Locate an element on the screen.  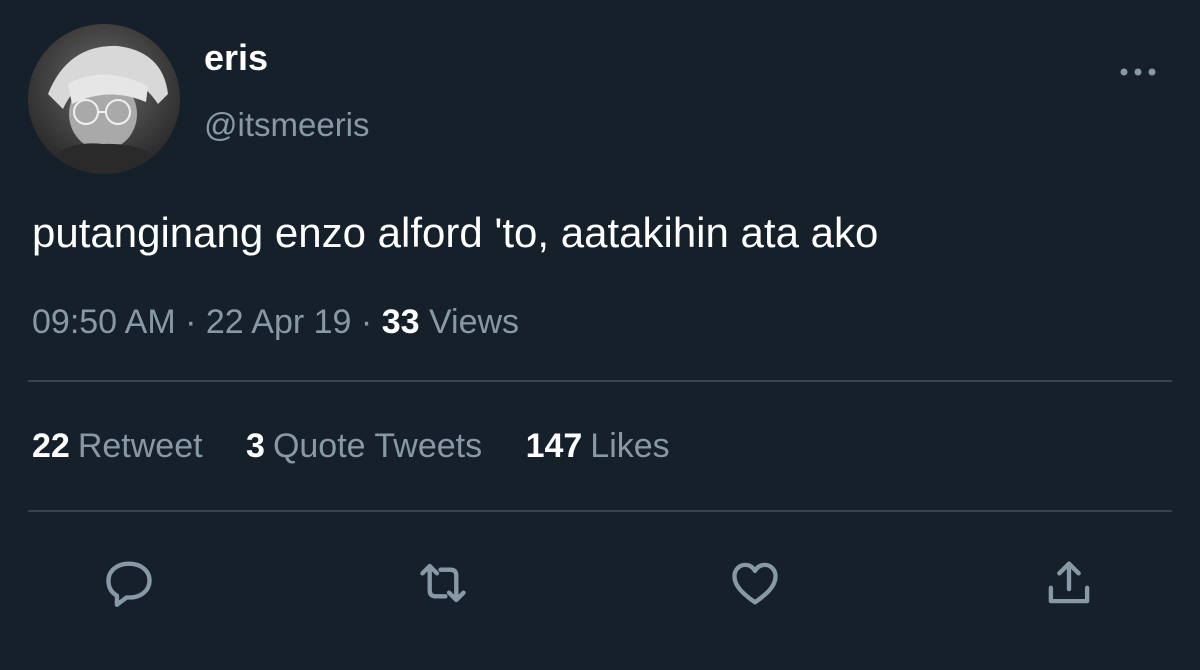
retweets-stat: 22 Retweet is located at coordinates (117, 446).